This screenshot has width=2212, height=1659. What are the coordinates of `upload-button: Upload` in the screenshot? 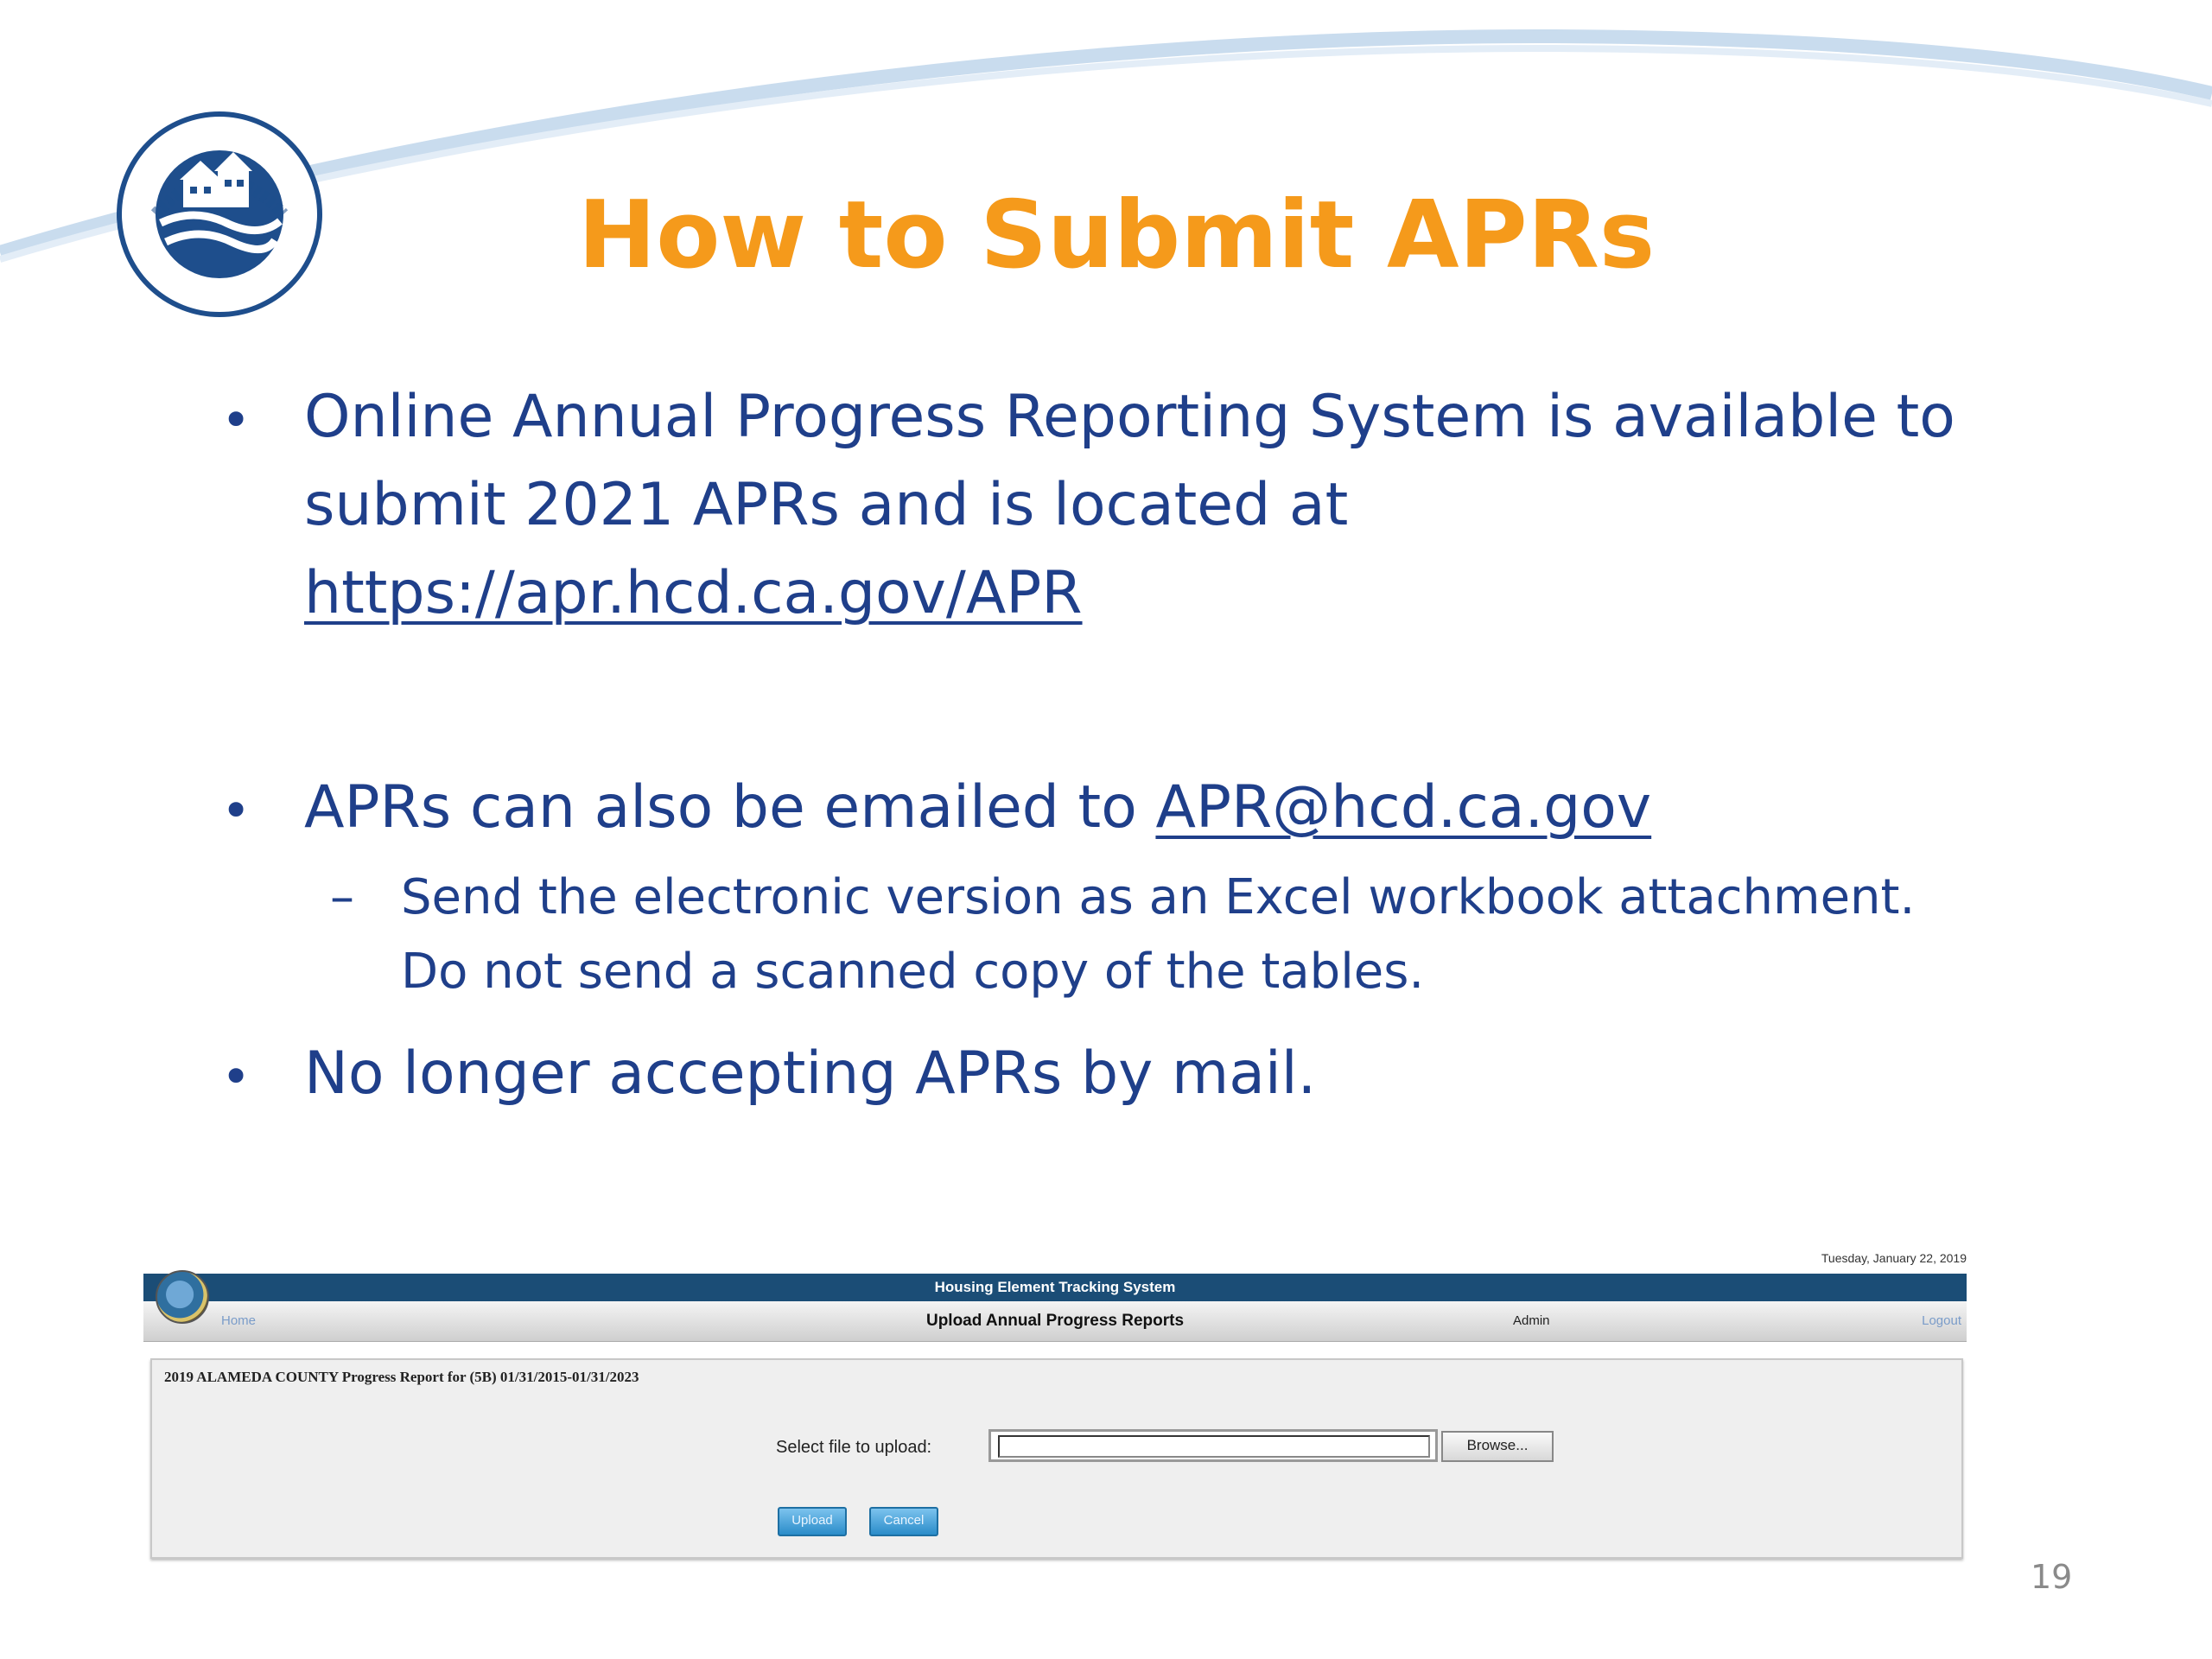 It's located at (812, 1521).